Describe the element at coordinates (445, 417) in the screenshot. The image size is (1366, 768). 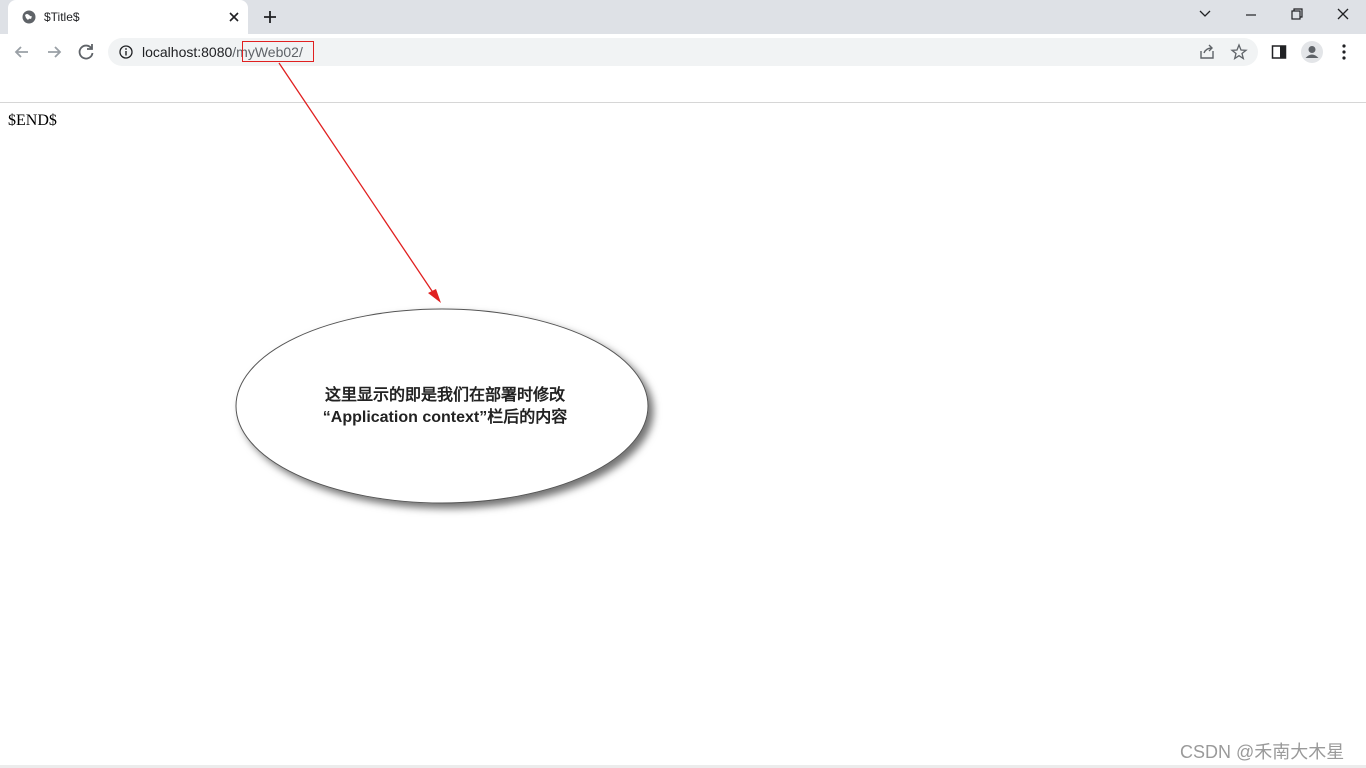
I see `callout-line-2: “Application context”栏后的内容` at that location.